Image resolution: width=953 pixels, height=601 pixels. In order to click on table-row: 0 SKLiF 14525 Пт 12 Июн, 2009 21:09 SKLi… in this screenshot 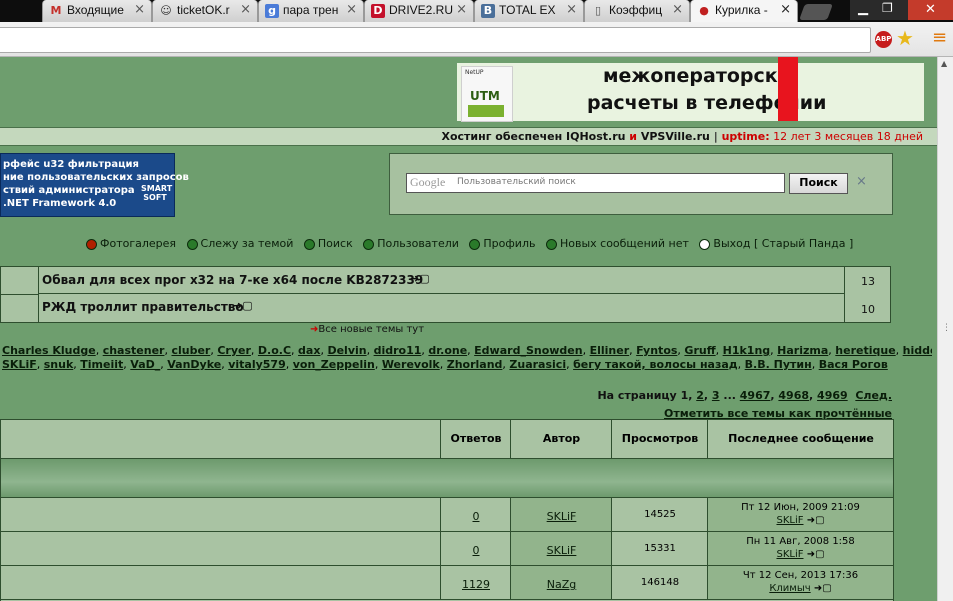, I will do `click(447, 515)`.